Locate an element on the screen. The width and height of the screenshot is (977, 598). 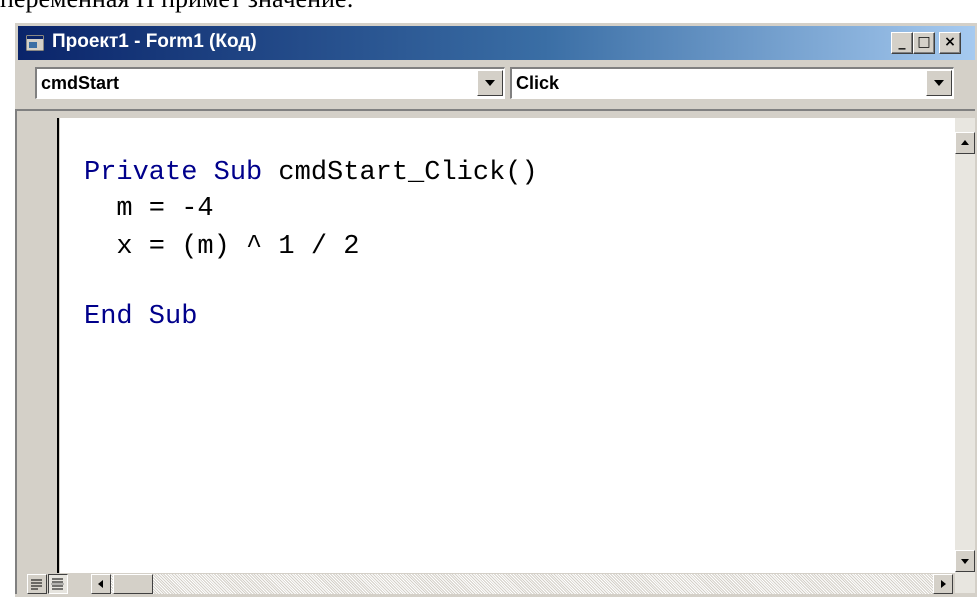
vertical-scrollbar is located at coordinates (965, 355).